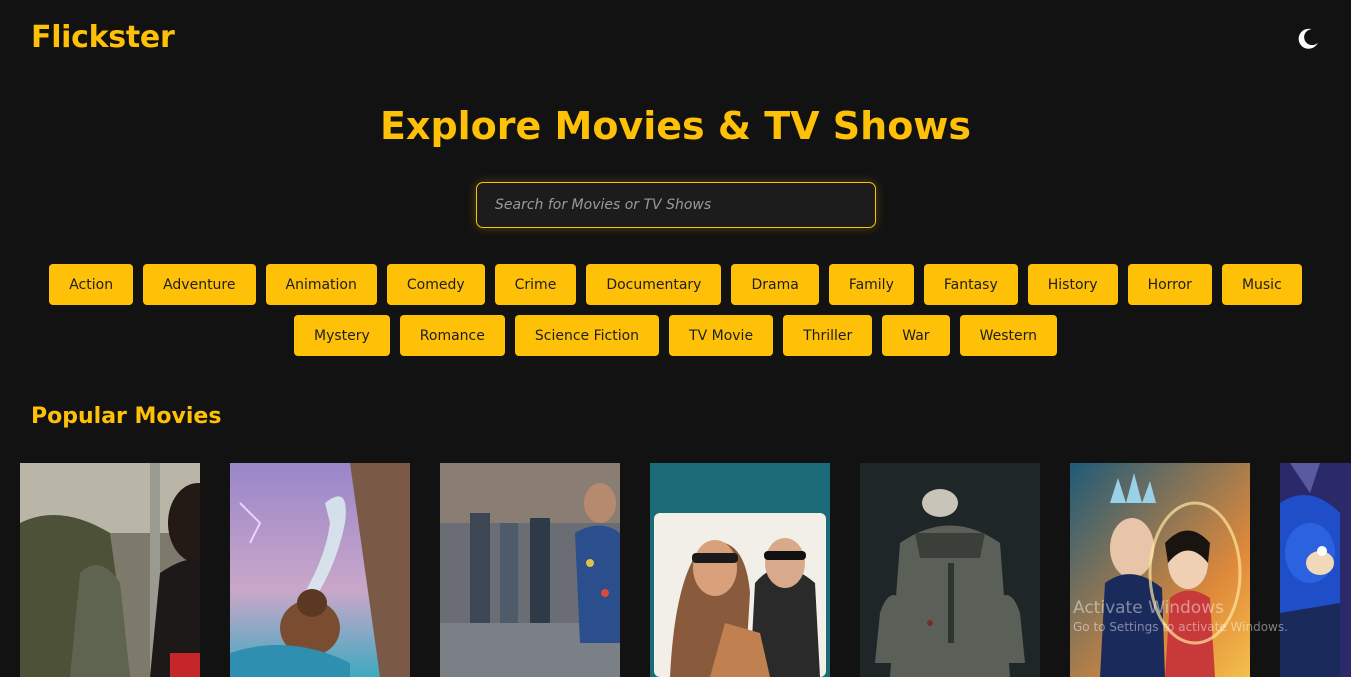 The height and width of the screenshot is (677, 1351). I want to click on genre-button-mystery: Mystery, so click(341, 335).